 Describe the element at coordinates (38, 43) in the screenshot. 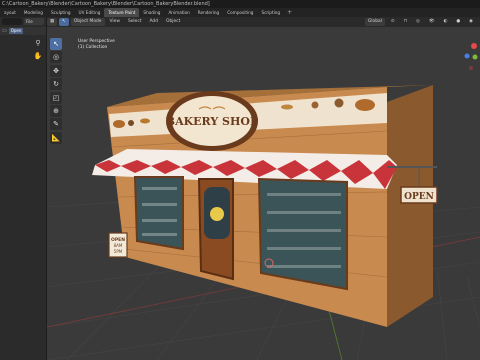

I see `zoom-icon: ⚲` at that location.